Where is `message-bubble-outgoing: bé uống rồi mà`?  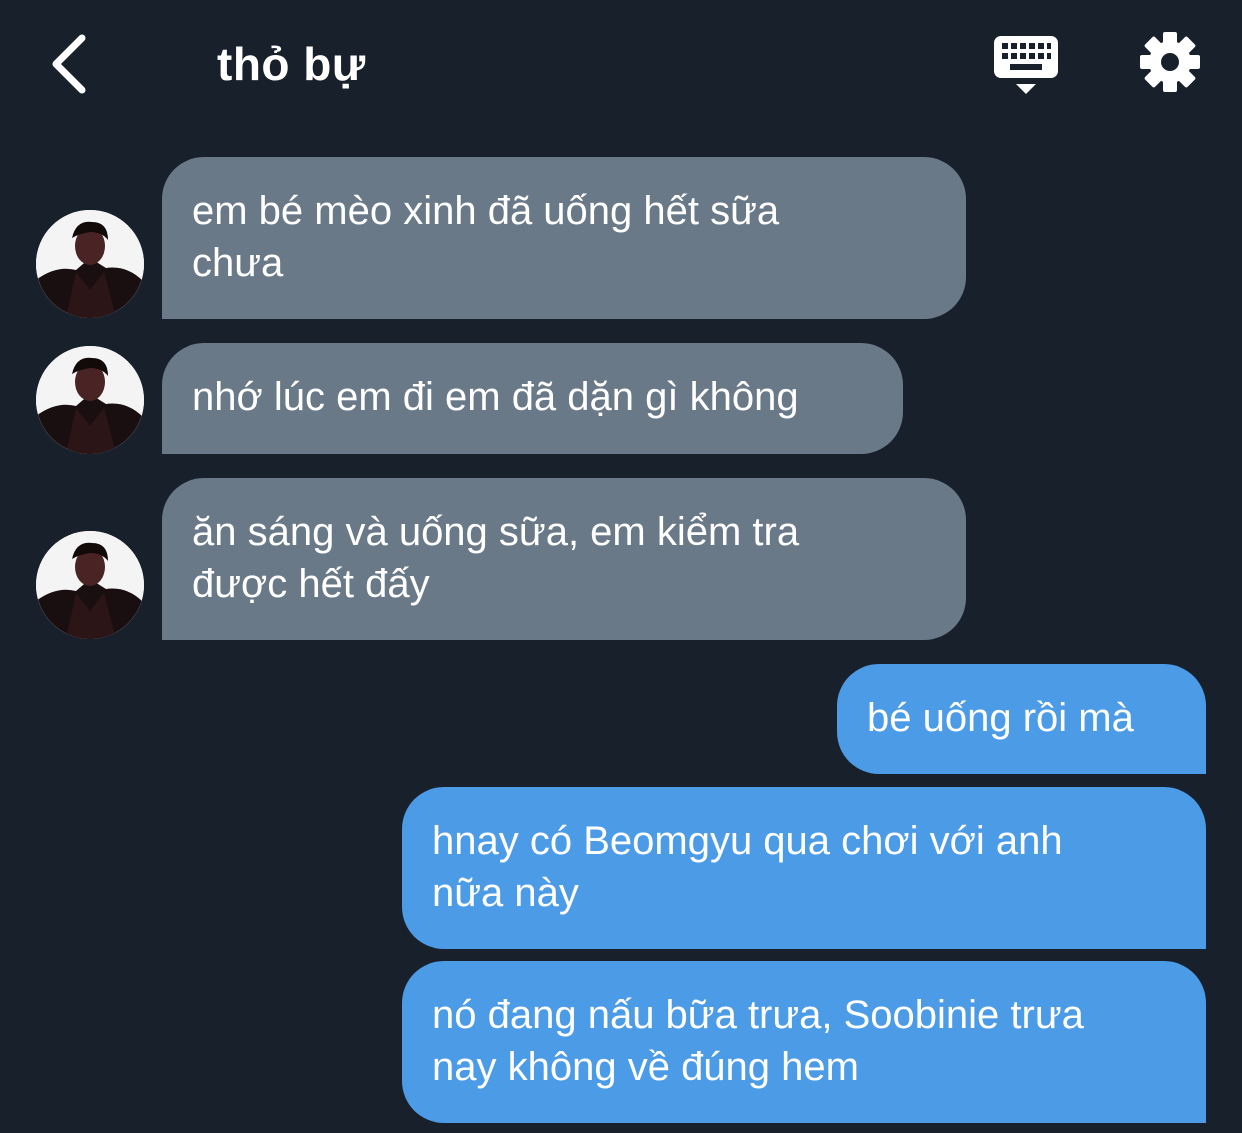
message-bubble-outgoing: bé uống rồi mà is located at coordinates (1021, 719).